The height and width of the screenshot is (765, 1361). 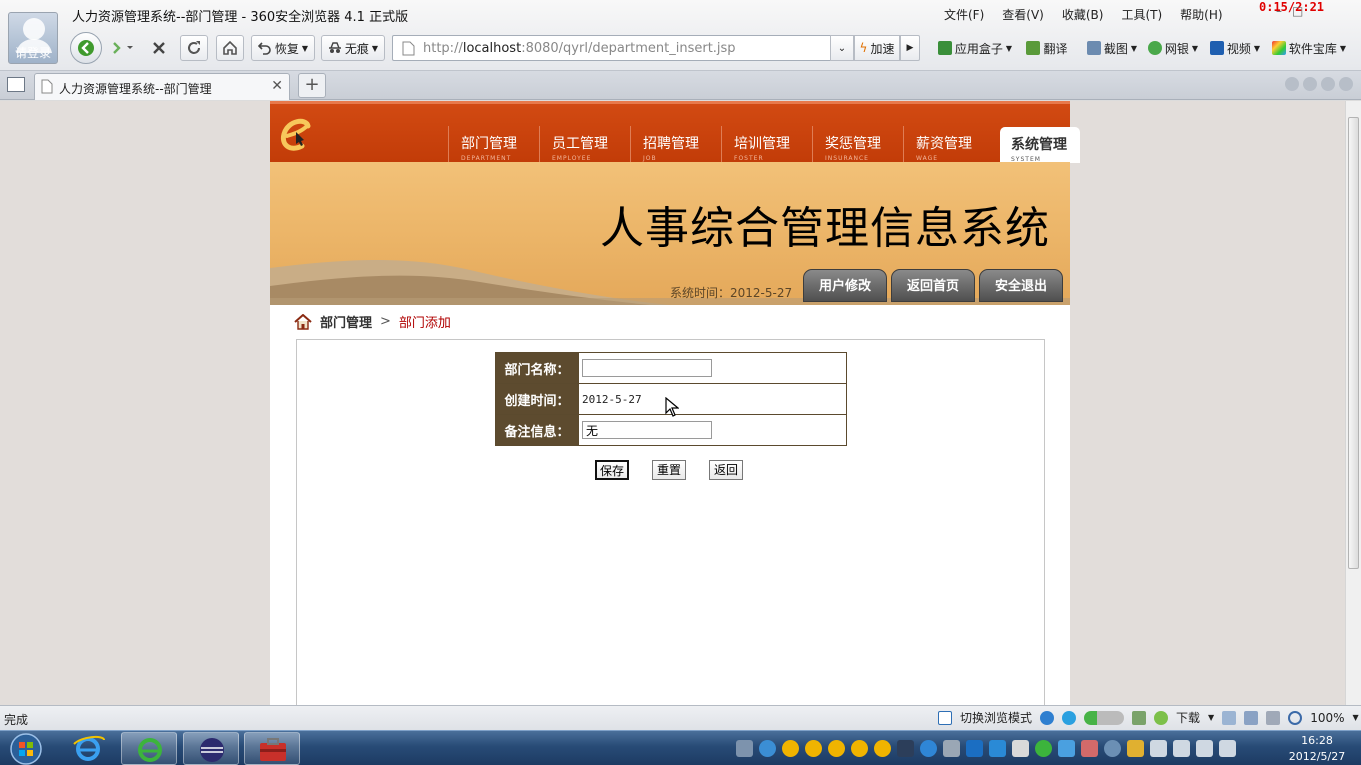 I want to click on sidebar-toggle-icon, so click(x=16, y=84).